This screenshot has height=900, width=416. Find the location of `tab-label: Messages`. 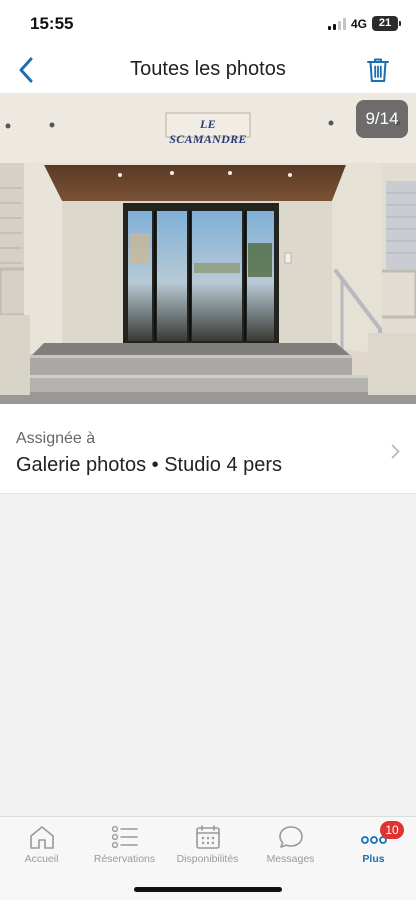

tab-label: Messages is located at coordinates (290, 859).